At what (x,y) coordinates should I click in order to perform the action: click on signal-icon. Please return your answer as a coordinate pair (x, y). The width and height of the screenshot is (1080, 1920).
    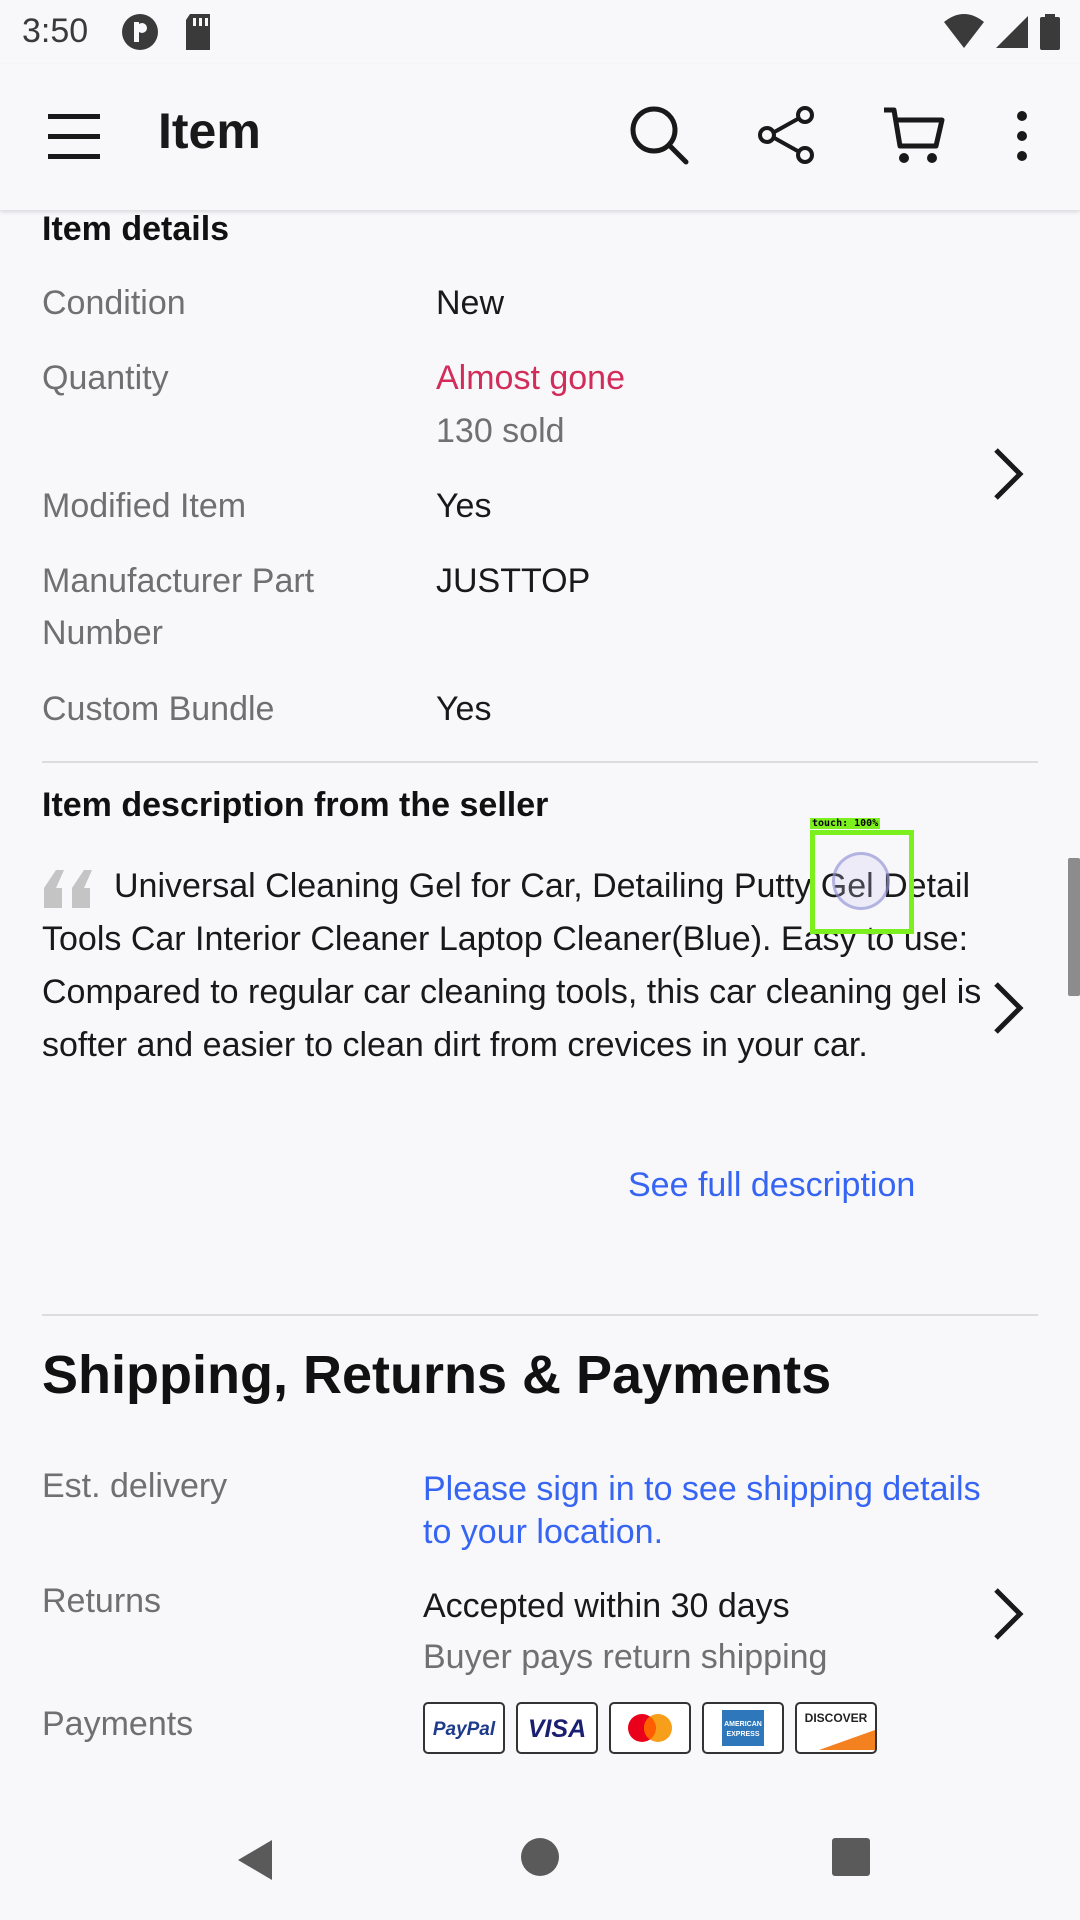
    Looking at the image, I should click on (1012, 34).